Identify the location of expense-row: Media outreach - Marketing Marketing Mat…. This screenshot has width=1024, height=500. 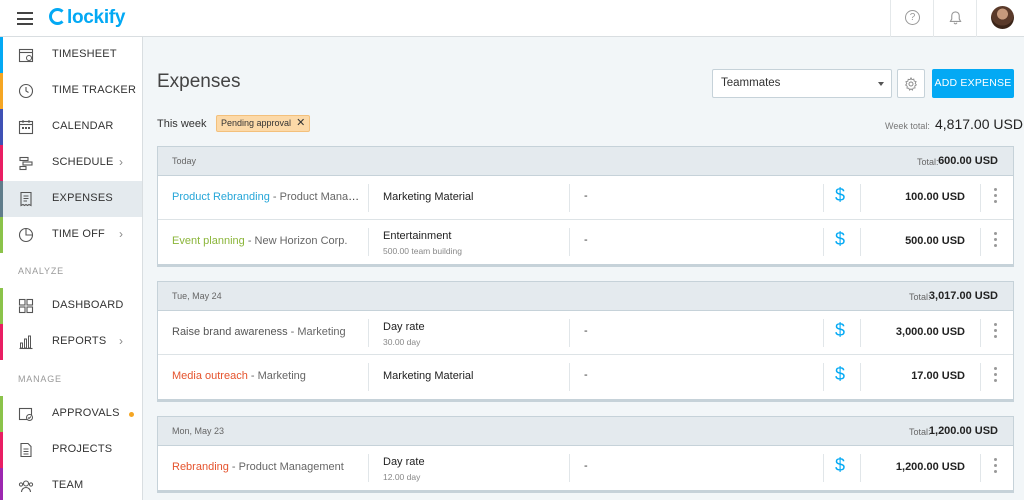
(585, 377).